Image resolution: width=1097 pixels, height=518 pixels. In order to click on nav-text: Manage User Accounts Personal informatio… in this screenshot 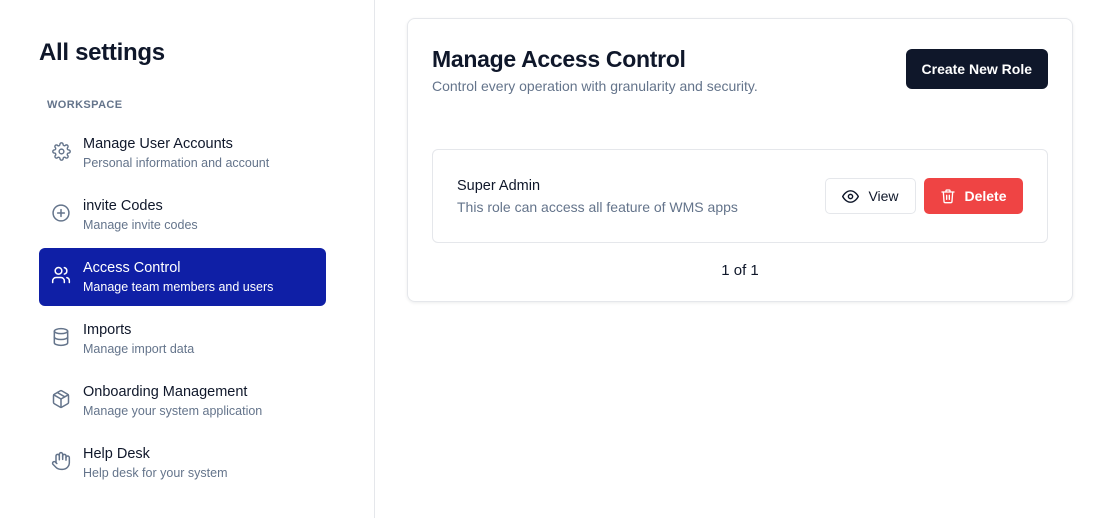, I will do `click(176, 153)`.